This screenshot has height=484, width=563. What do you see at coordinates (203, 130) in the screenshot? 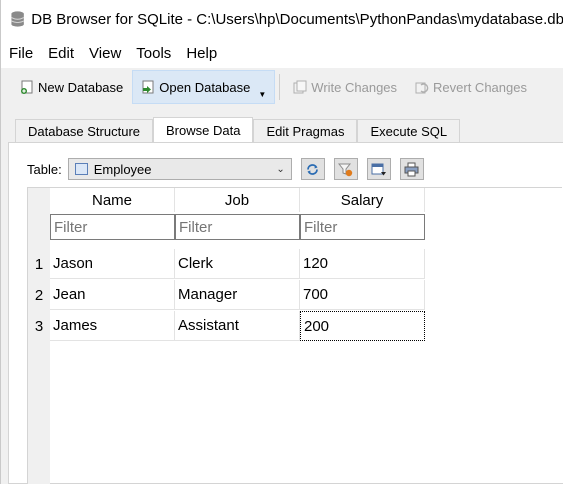
I see `tab-browse-data: Browse Data` at bounding box center [203, 130].